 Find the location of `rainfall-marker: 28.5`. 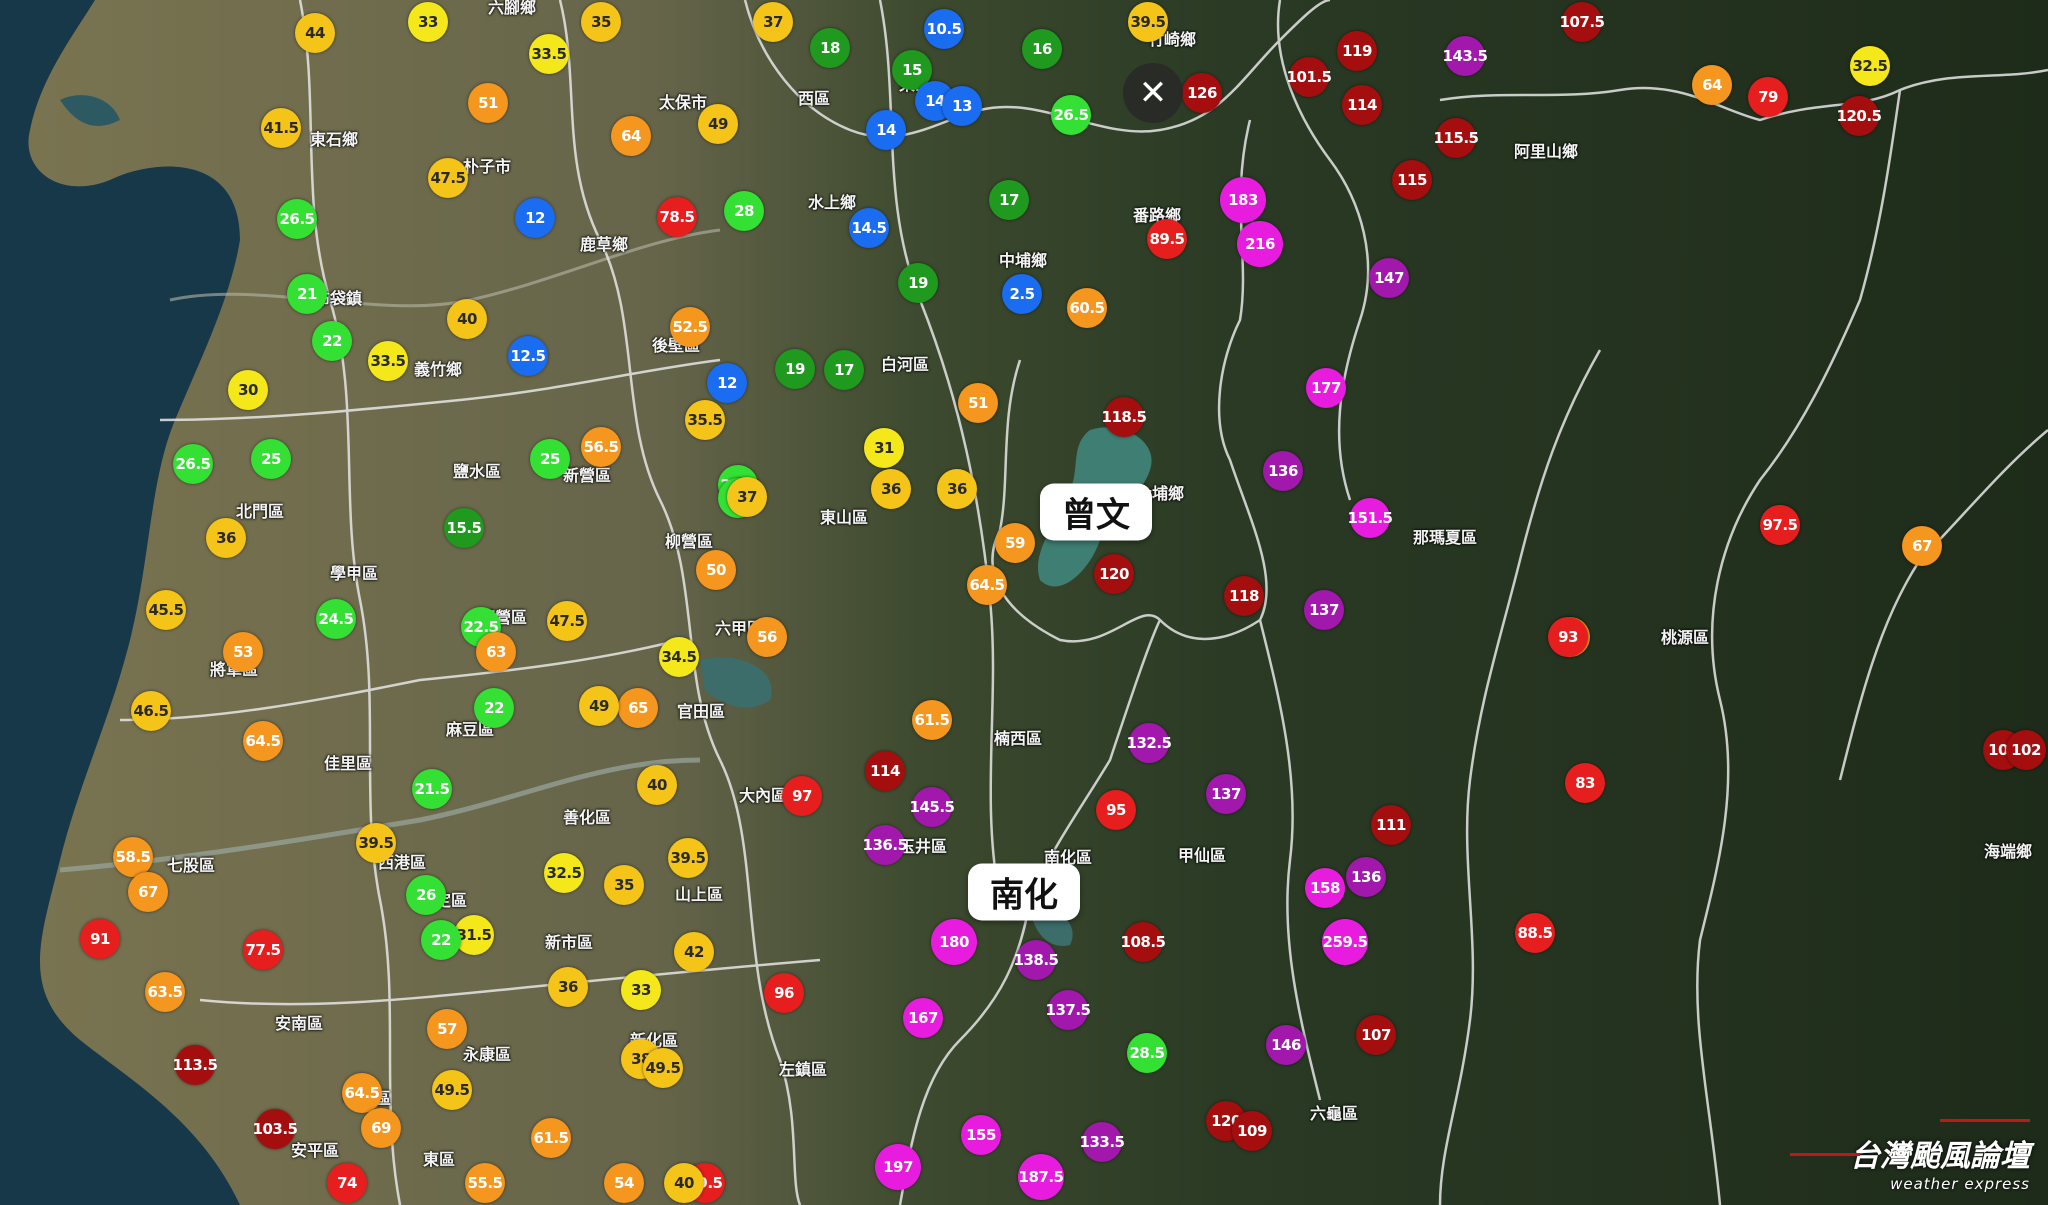

rainfall-marker: 28.5 is located at coordinates (1147, 1053).